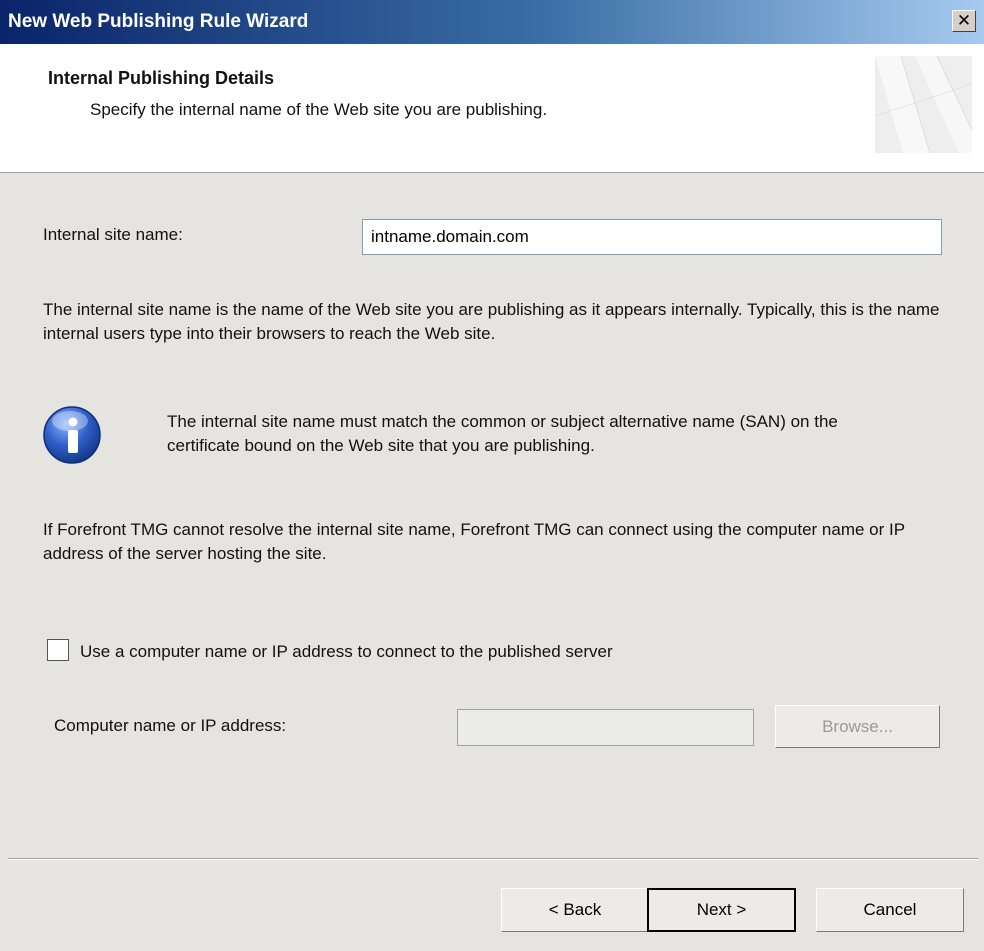 Image resolution: width=984 pixels, height=951 pixels. Describe the element at coordinates (923, 104) in the screenshot. I see `wizard-banner-icon` at that location.